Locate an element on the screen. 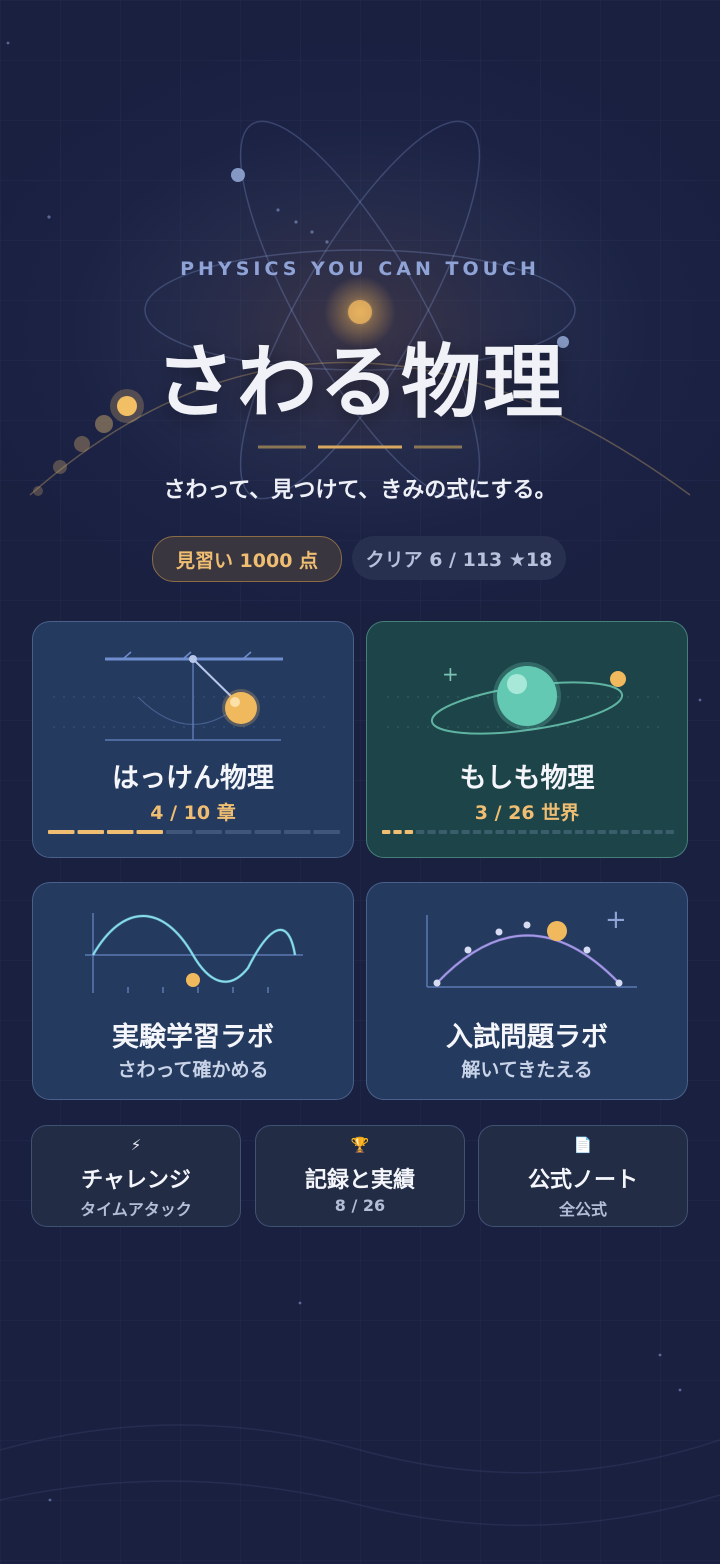 The height and width of the screenshot is (1564, 720). records-button: 🏆 記録と実績 8 / 26 is located at coordinates (360, 1176).